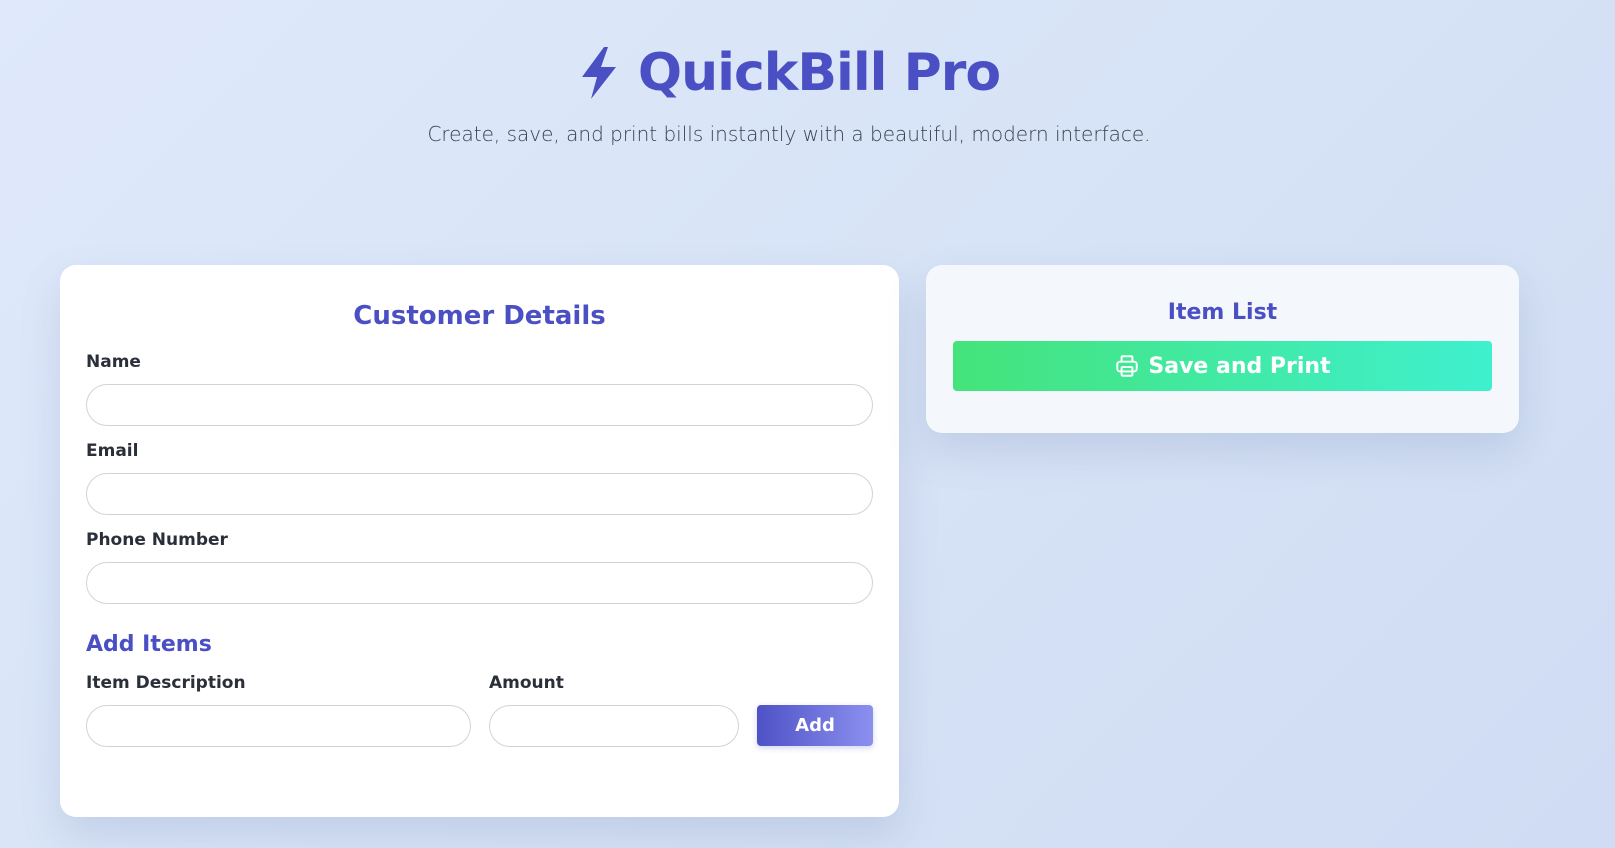 This screenshot has height=848, width=1615. What do you see at coordinates (1127, 366) in the screenshot?
I see `printer-icon` at bounding box center [1127, 366].